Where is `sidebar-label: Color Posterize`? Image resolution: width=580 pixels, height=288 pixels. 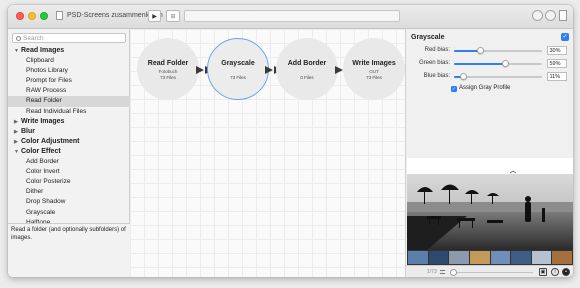
sidebar-label: Color Posterize is located at coordinates (48, 182).